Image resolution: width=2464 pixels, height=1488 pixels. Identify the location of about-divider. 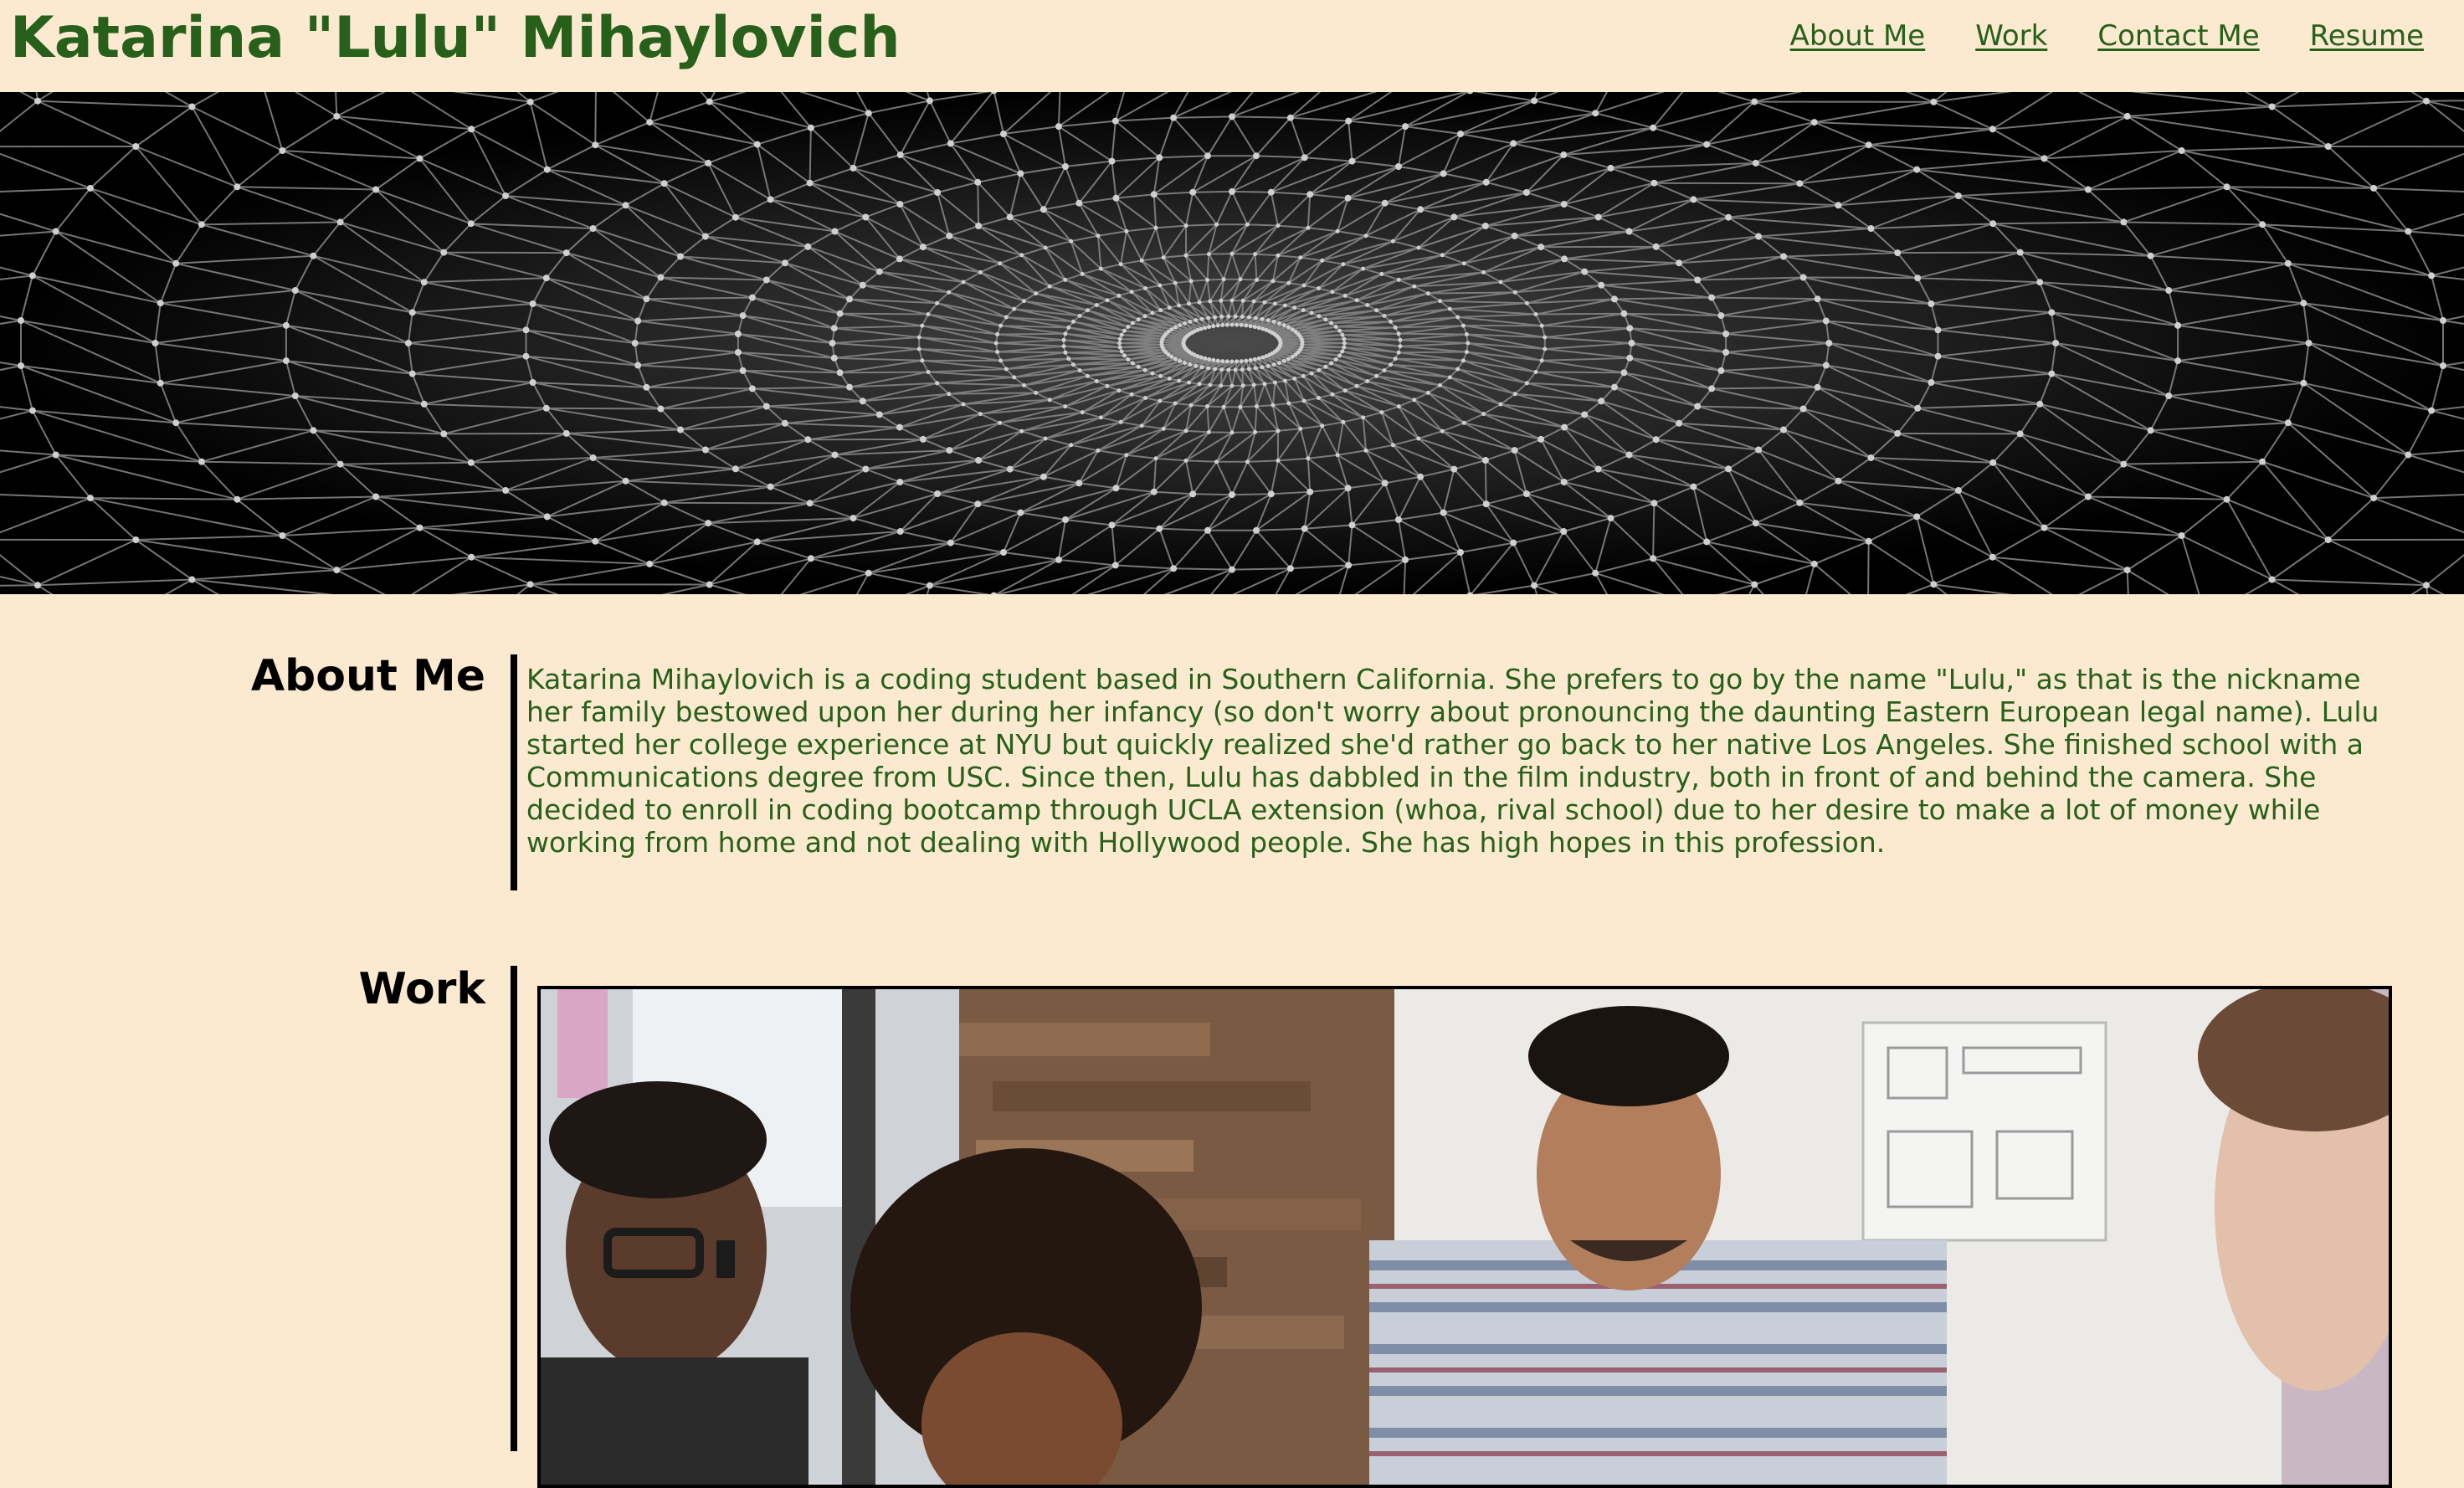
(514, 772).